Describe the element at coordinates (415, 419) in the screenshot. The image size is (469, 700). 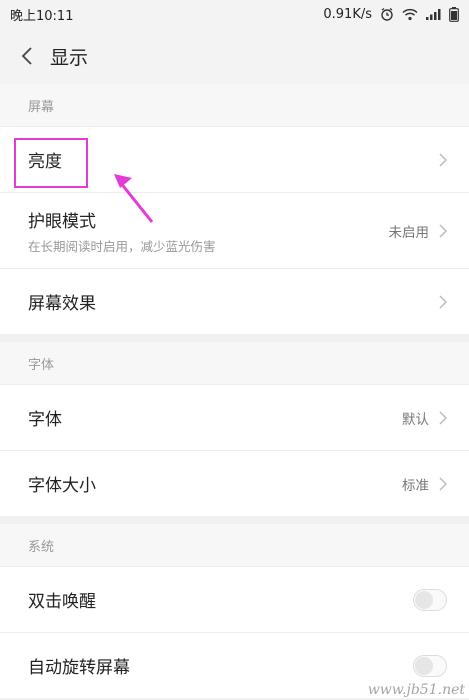
I see `font-value: 默认` at that location.